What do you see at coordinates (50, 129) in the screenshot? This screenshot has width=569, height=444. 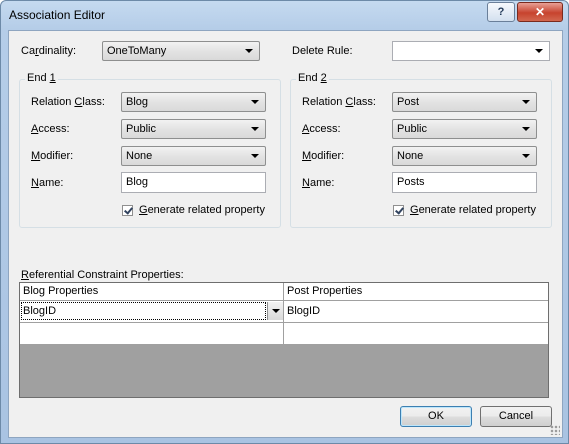 I see `end1-access-label: Access:` at bounding box center [50, 129].